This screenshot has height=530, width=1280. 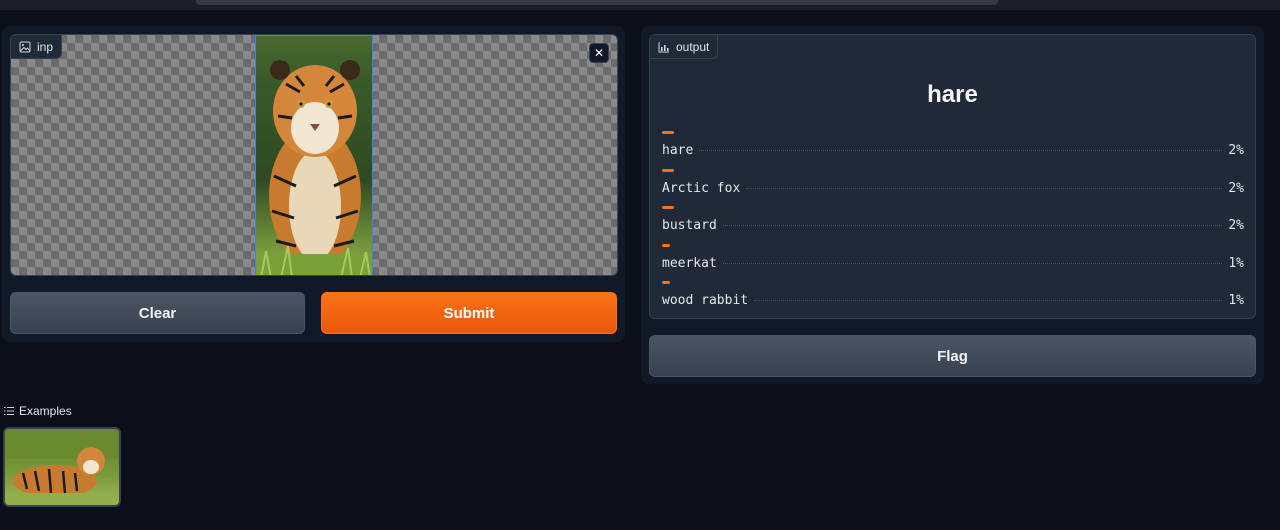 I want to click on predicted-label: hare, so click(x=952, y=94).